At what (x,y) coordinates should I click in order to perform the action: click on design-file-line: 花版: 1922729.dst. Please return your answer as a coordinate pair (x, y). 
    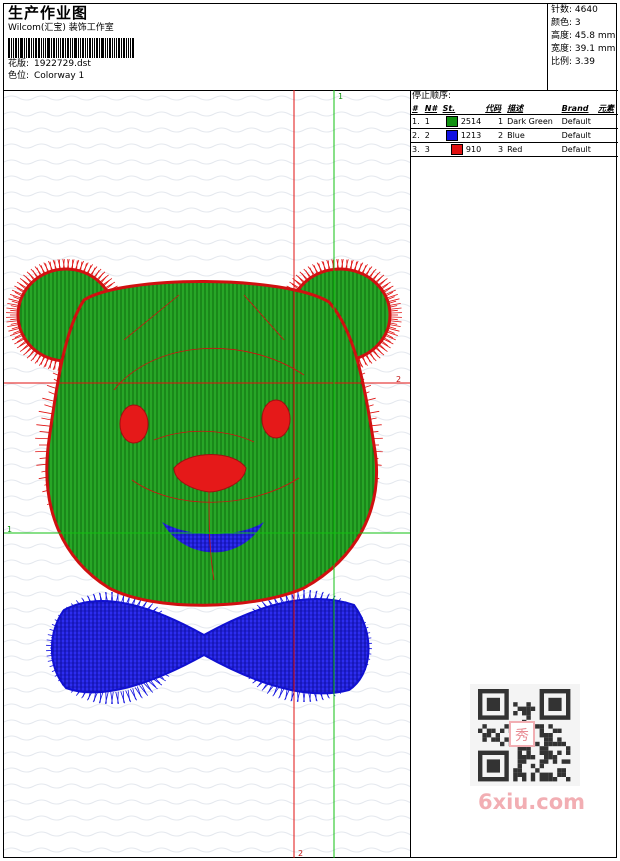
    Looking at the image, I should click on (71, 64).